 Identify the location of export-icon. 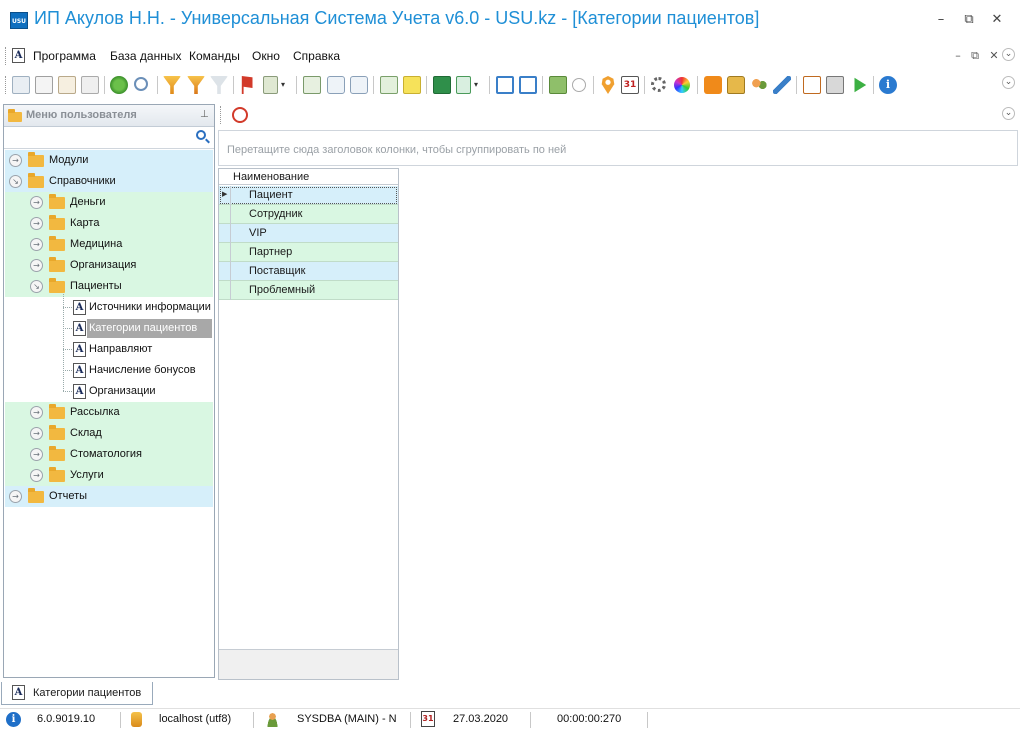
(463, 85).